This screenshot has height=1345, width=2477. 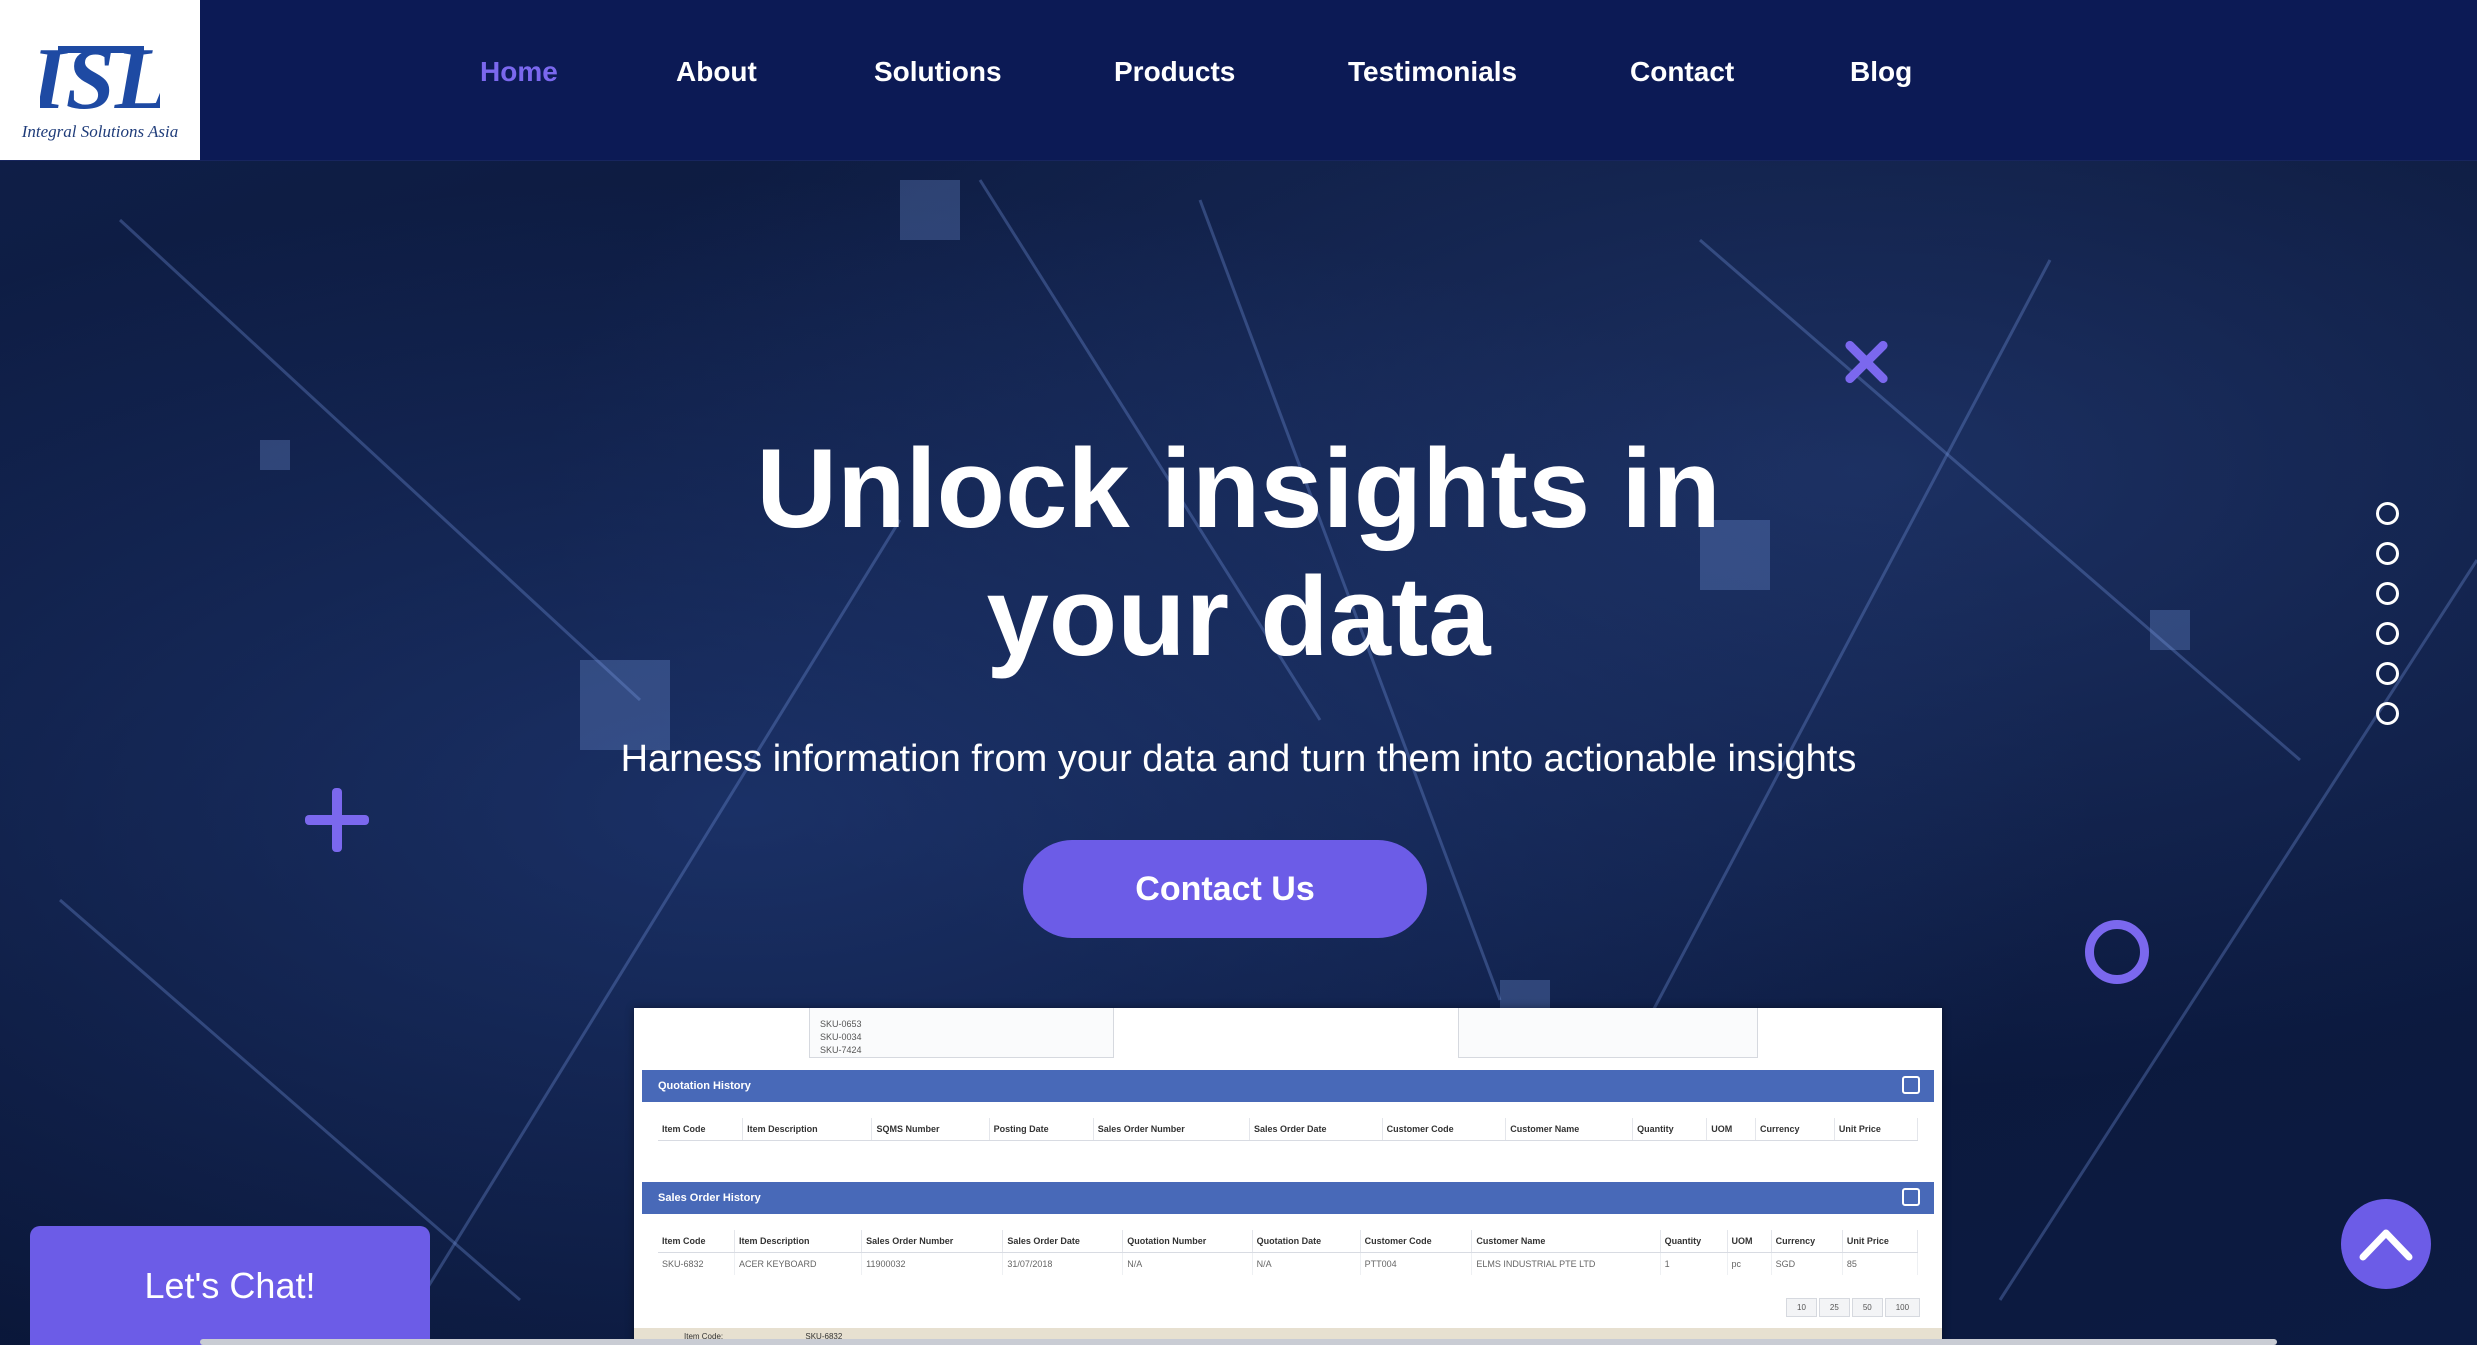 What do you see at coordinates (1225, 889) in the screenshot?
I see `contact-us-button: Contact Us` at bounding box center [1225, 889].